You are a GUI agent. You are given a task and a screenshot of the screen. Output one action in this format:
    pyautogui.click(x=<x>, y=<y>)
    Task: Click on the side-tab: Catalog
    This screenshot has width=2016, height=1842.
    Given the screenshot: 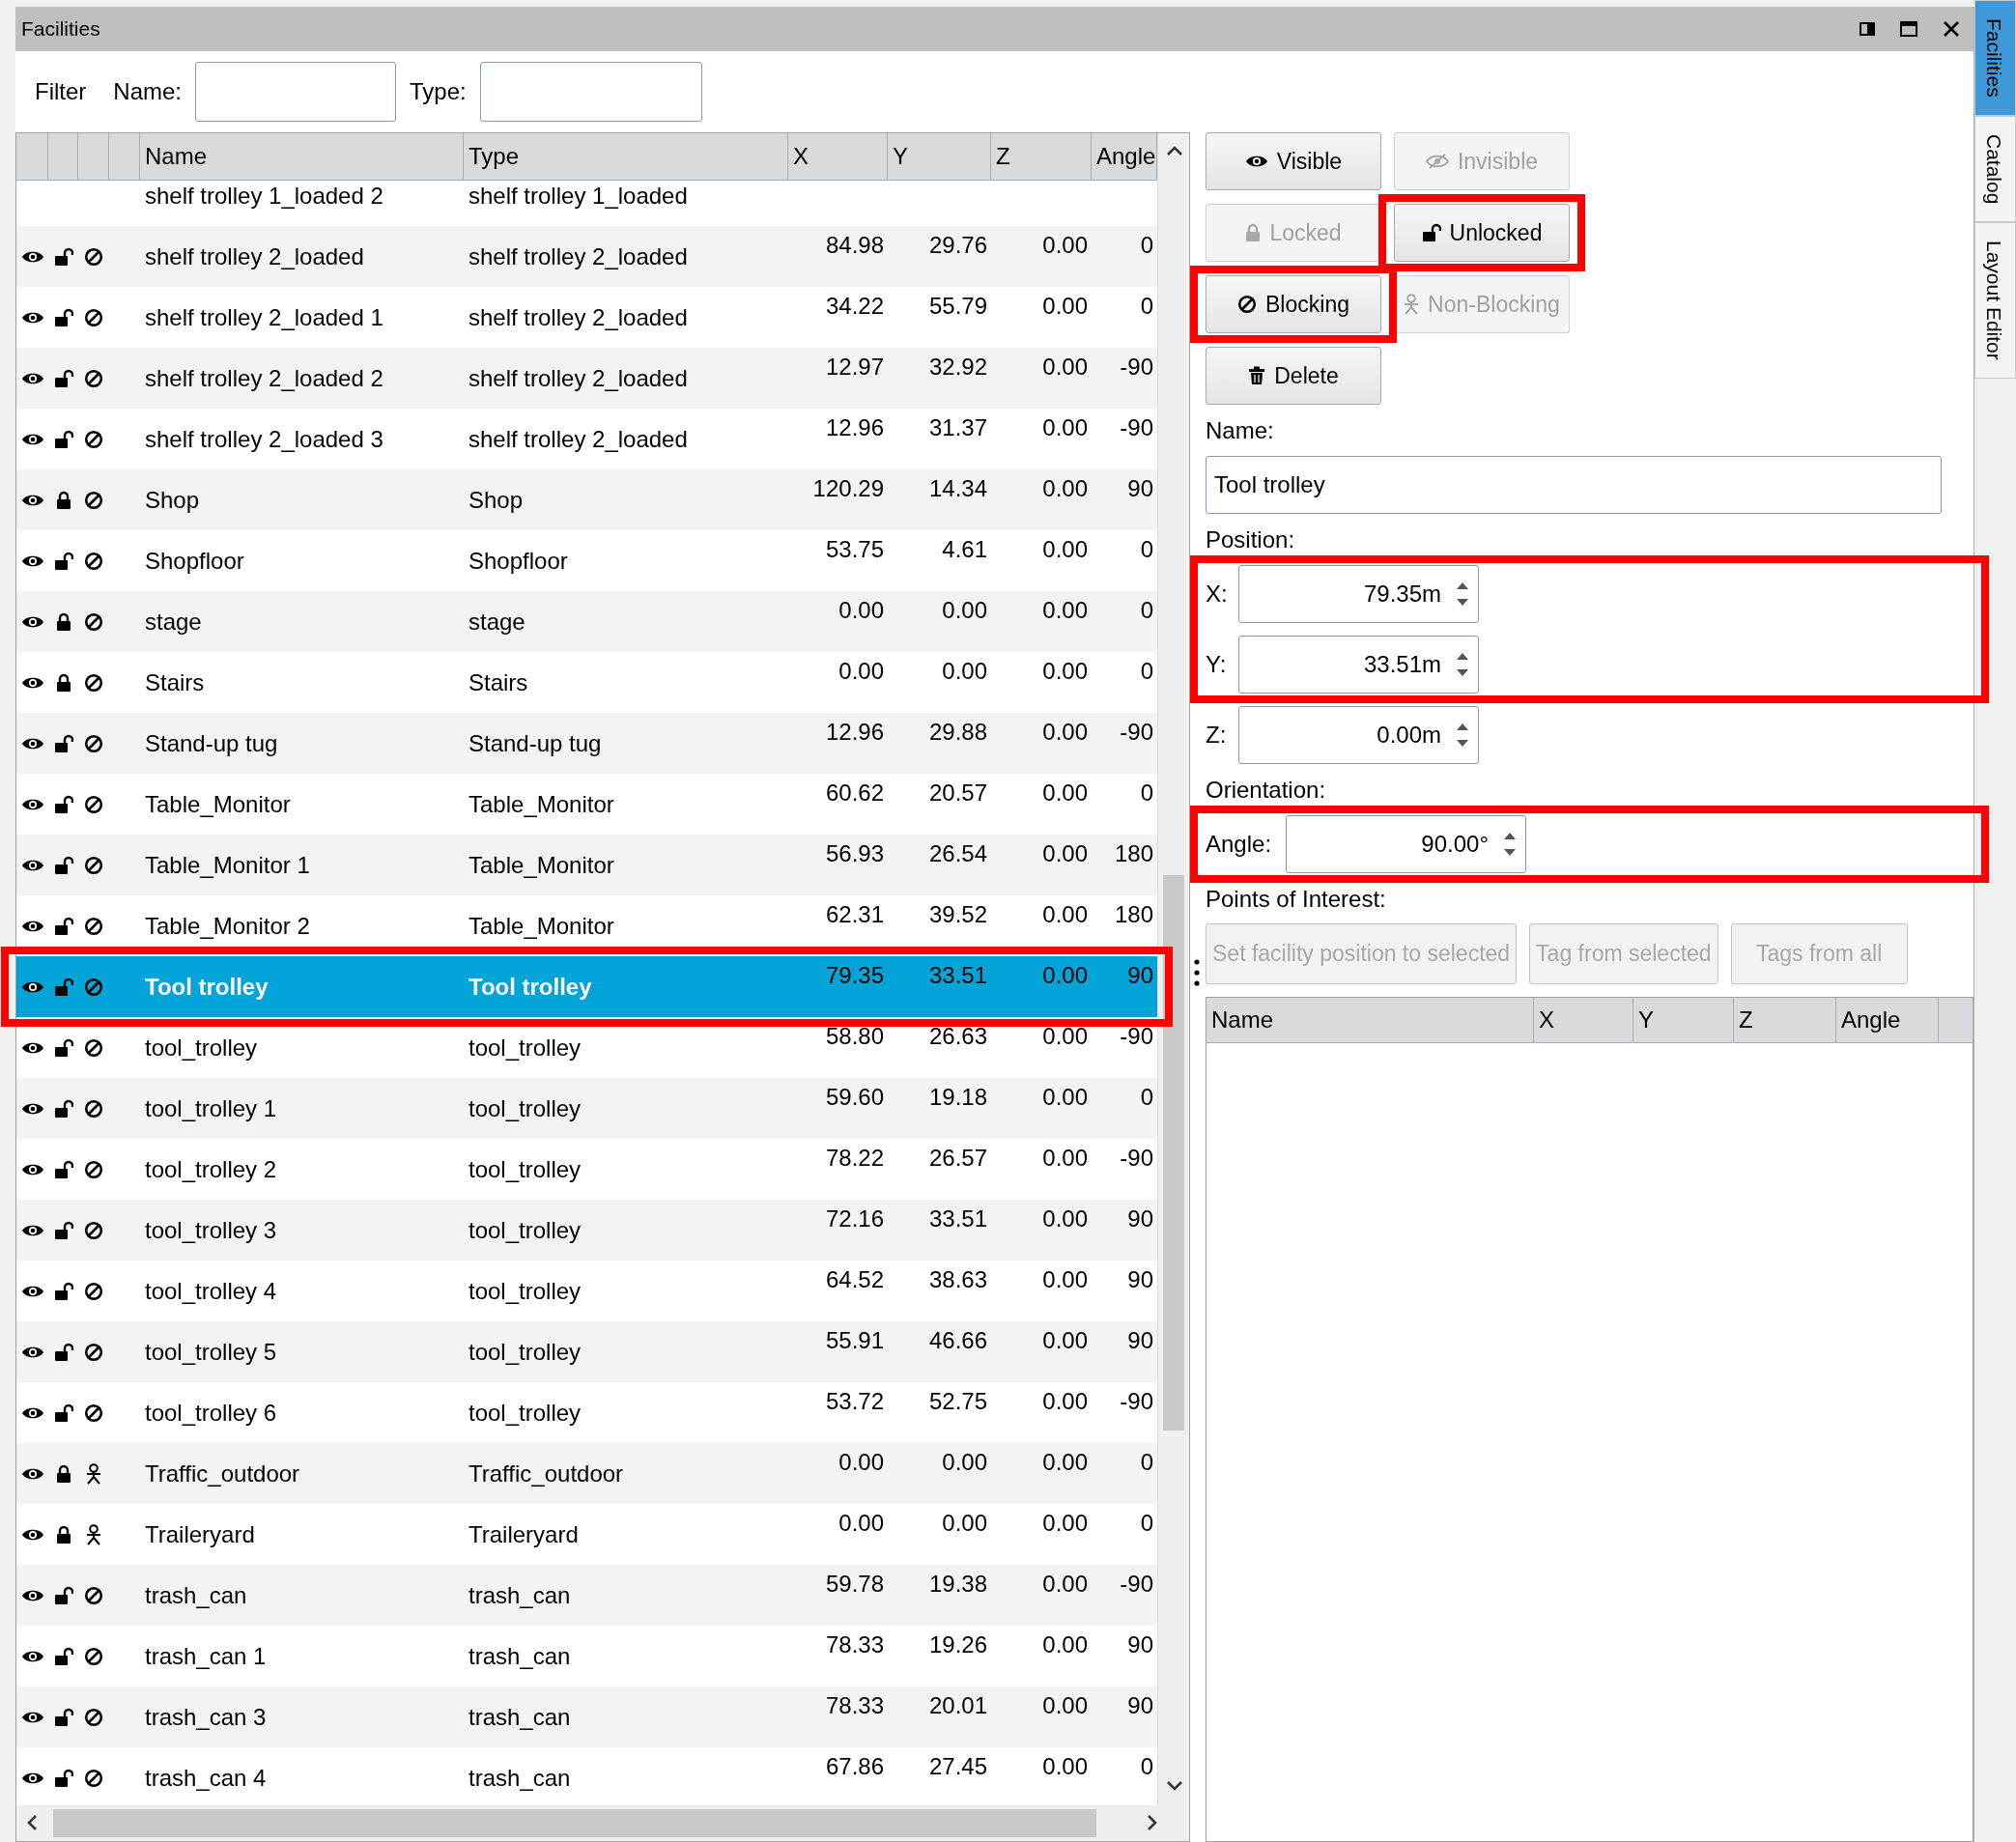 What is the action you would take?
    pyautogui.click(x=1995, y=169)
    